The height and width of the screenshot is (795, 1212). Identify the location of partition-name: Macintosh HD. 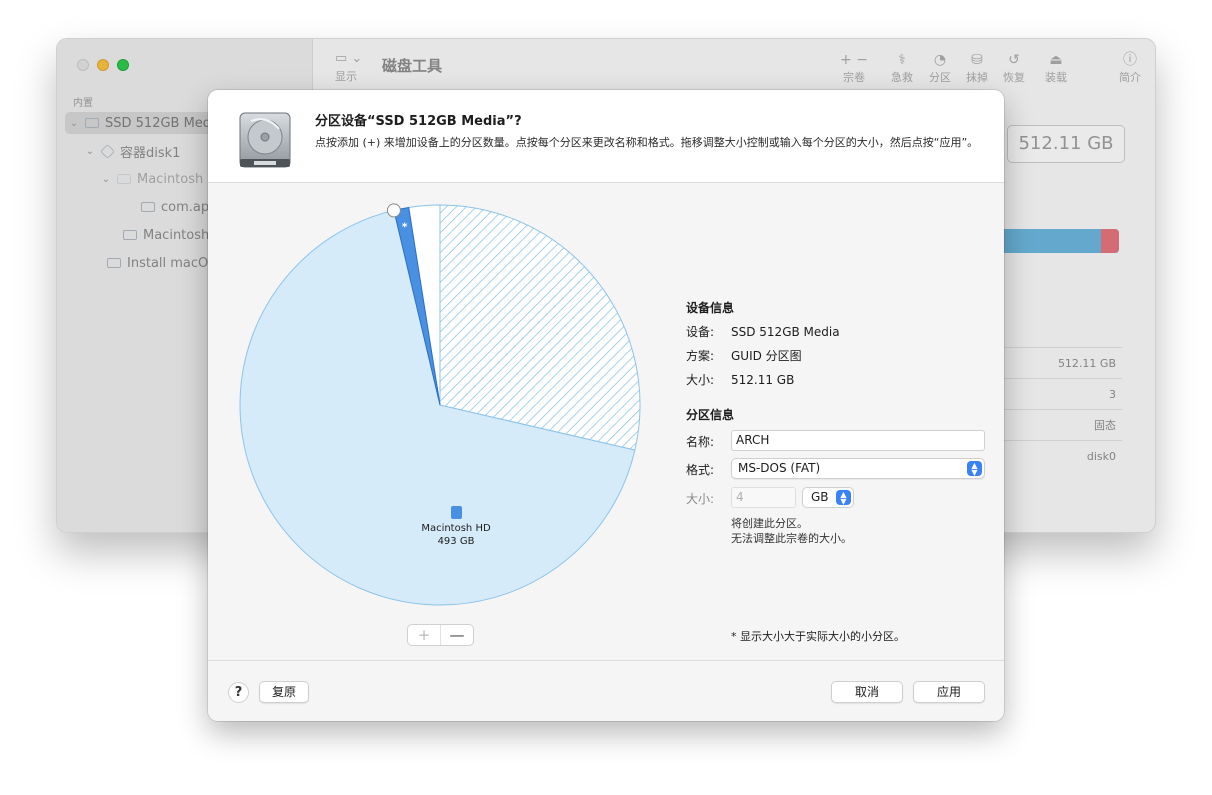
(456, 528).